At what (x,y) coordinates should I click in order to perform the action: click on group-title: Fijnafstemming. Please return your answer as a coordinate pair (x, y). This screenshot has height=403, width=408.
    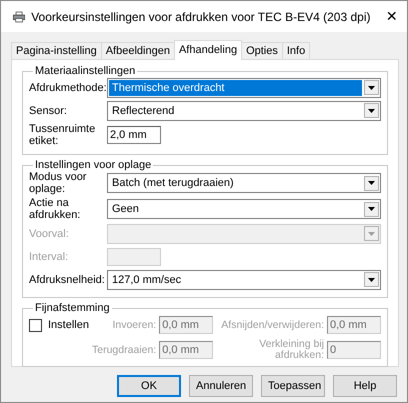
    Looking at the image, I should click on (72, 308).